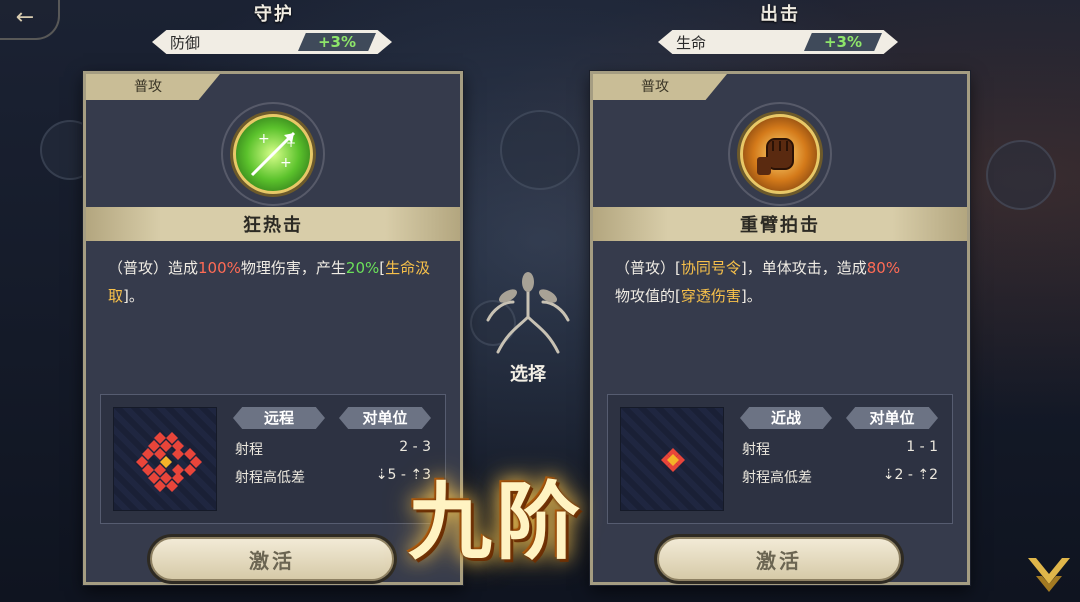 Image resolution: width=1080 pixels, height=602 pixels. What do you see at coordinates (496, 522) in the screenshot?
I see `rank-overlay-text: 九阶` at bounding box center [496, 522].